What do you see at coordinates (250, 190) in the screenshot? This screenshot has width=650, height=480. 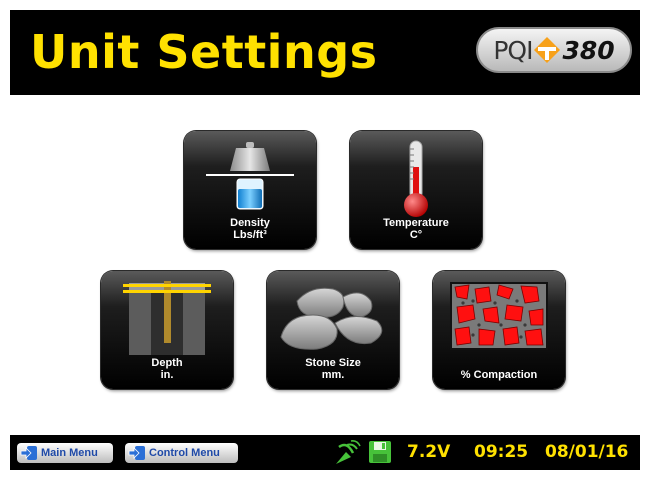 I see `density-units-button: Density Lbs/ft³` at bounding box center [250, 190].